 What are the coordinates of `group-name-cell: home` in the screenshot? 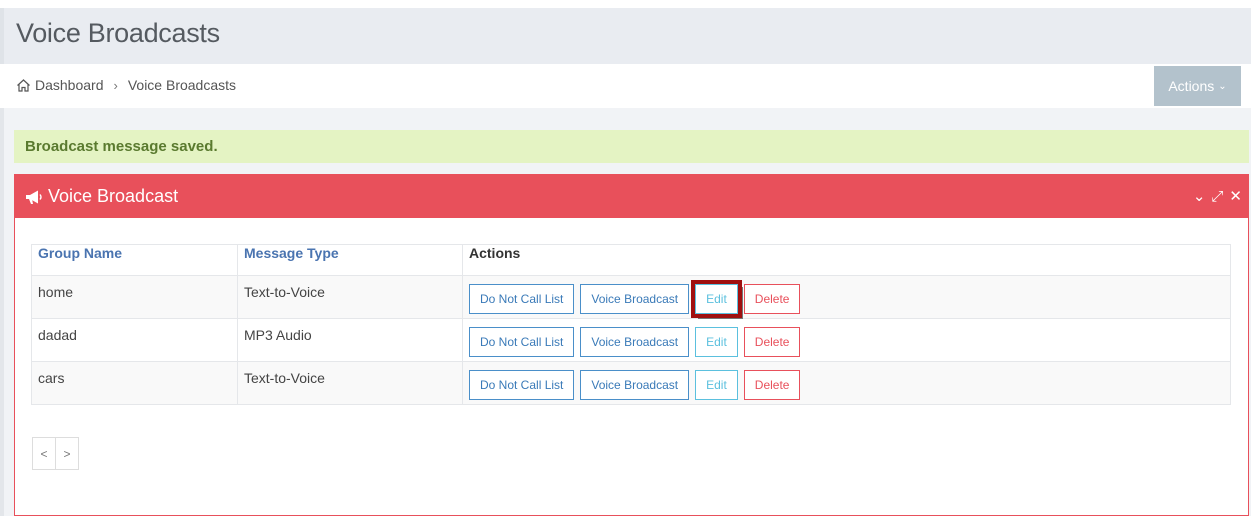 It's located at (134, 297).